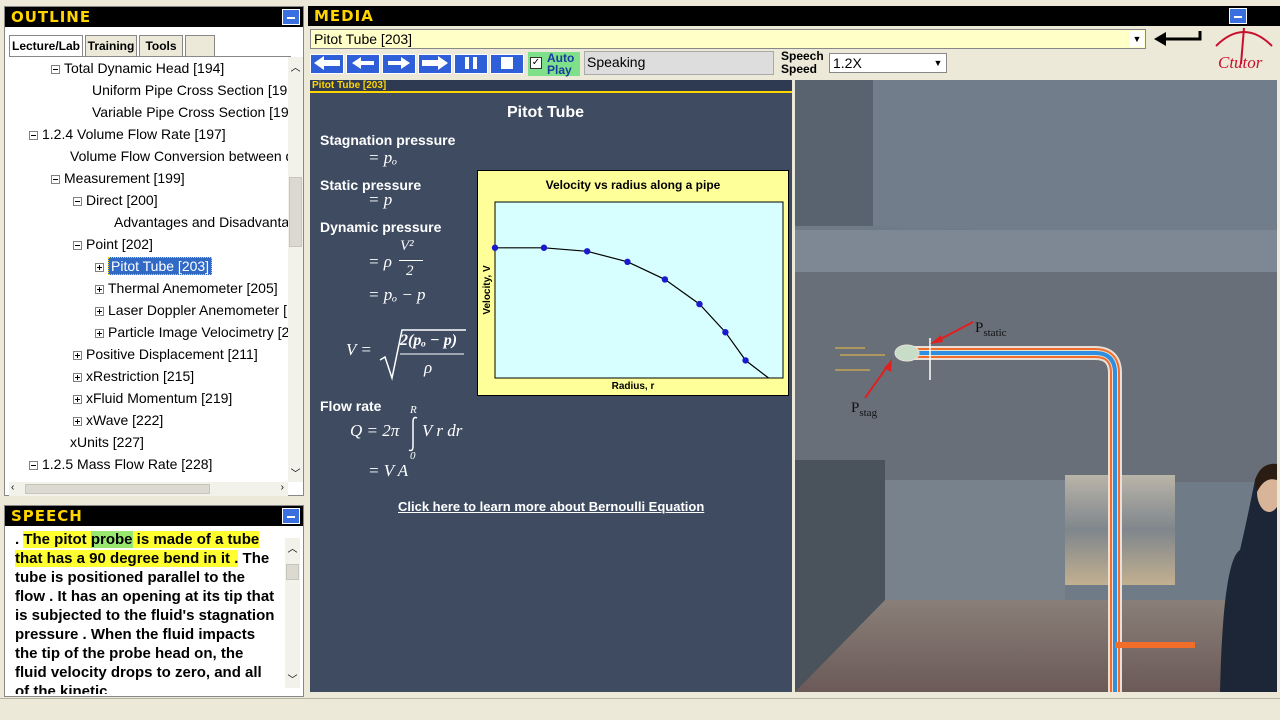  Describe the element at coordinates (413, 434) in the screenshot. I see `integral-symbol` at that location.